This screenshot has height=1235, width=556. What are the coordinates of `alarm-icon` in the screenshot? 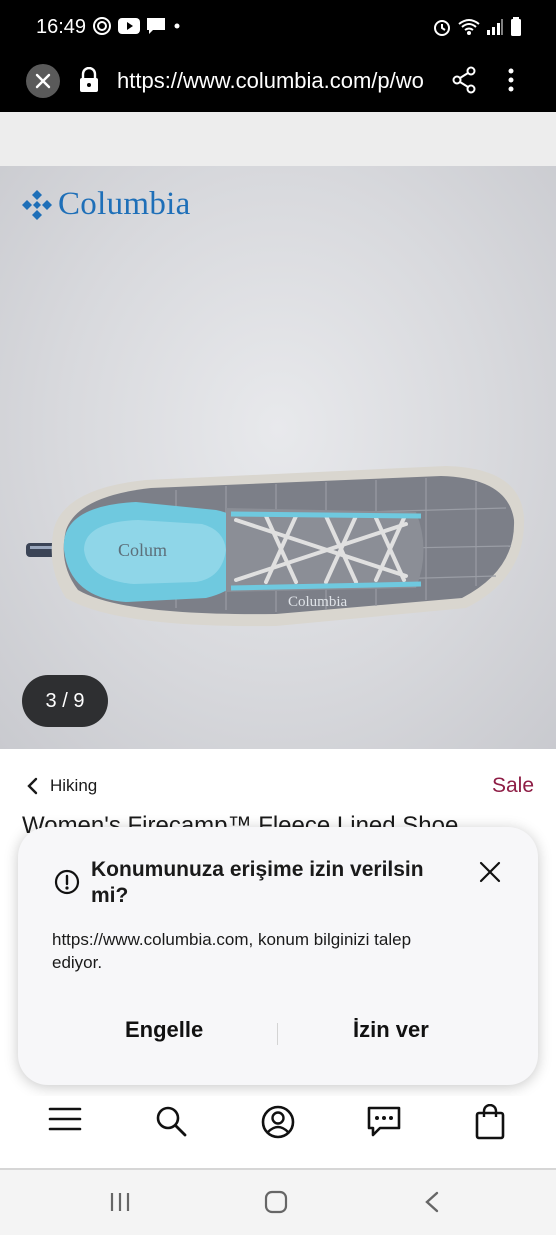 It's located at (442, 28).